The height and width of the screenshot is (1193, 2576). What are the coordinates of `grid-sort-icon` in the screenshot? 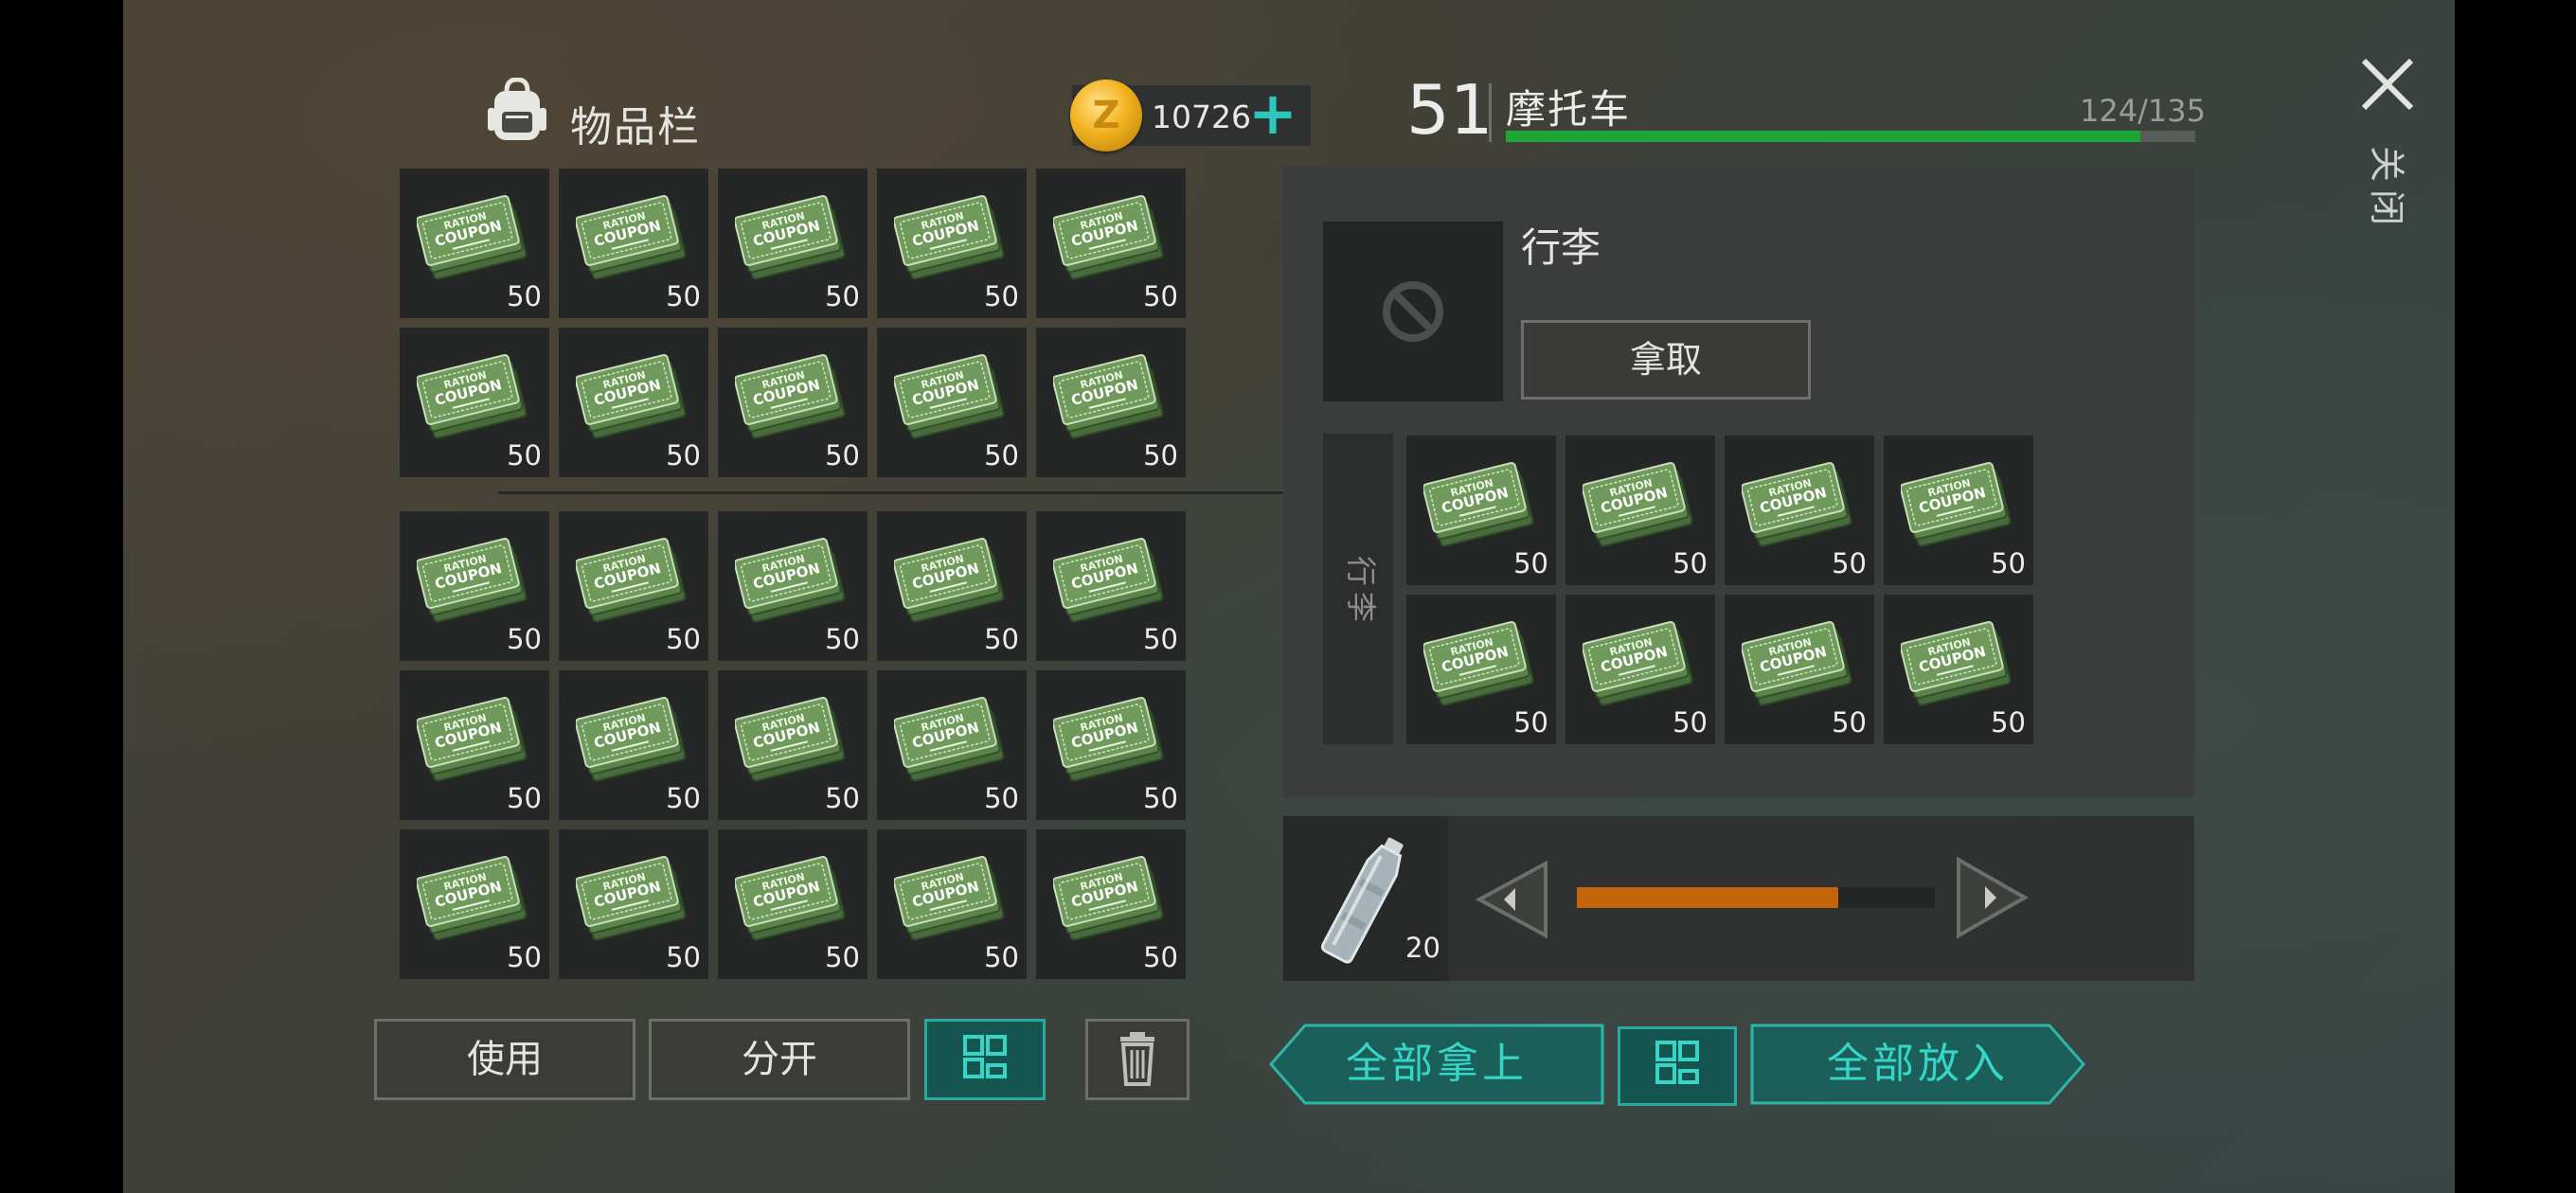 It's located at (985, 1056).